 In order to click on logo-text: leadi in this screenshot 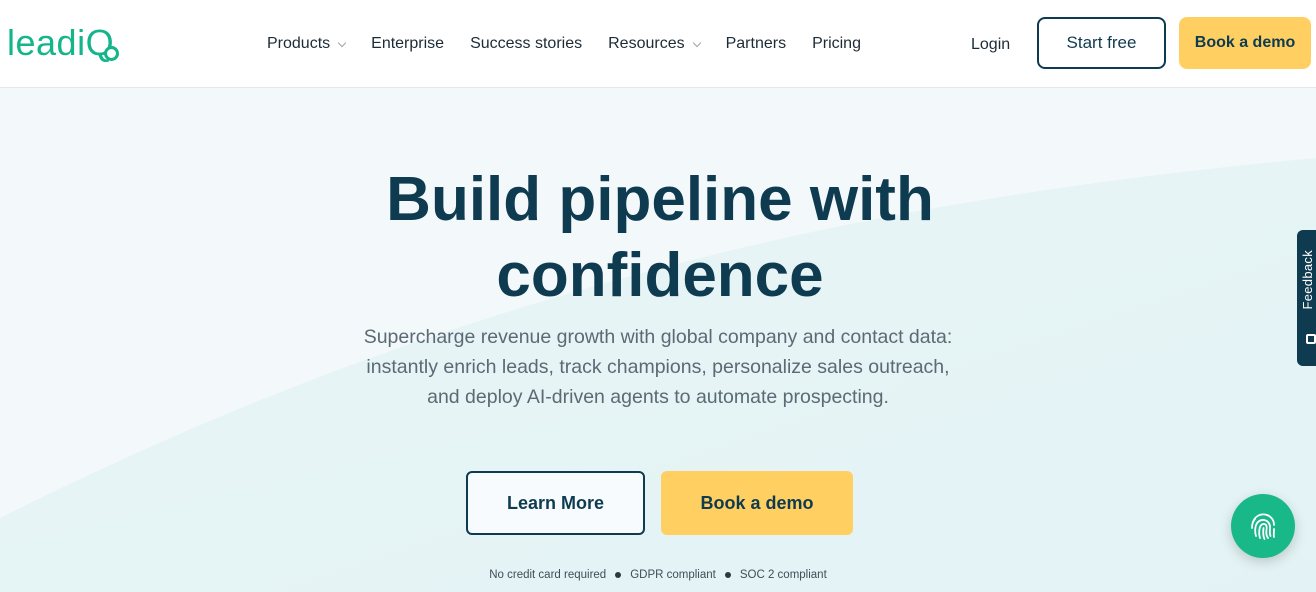, I will do `click(46, 42)`.